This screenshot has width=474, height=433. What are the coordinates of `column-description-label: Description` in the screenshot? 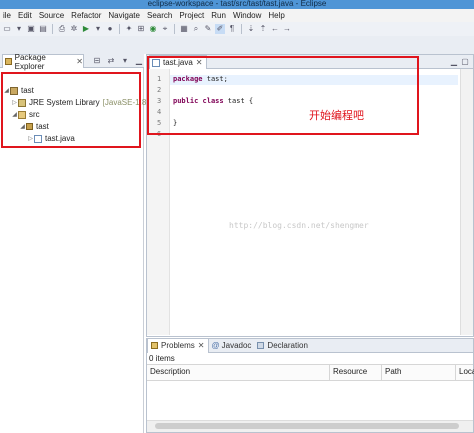 It's located at (170, 371).